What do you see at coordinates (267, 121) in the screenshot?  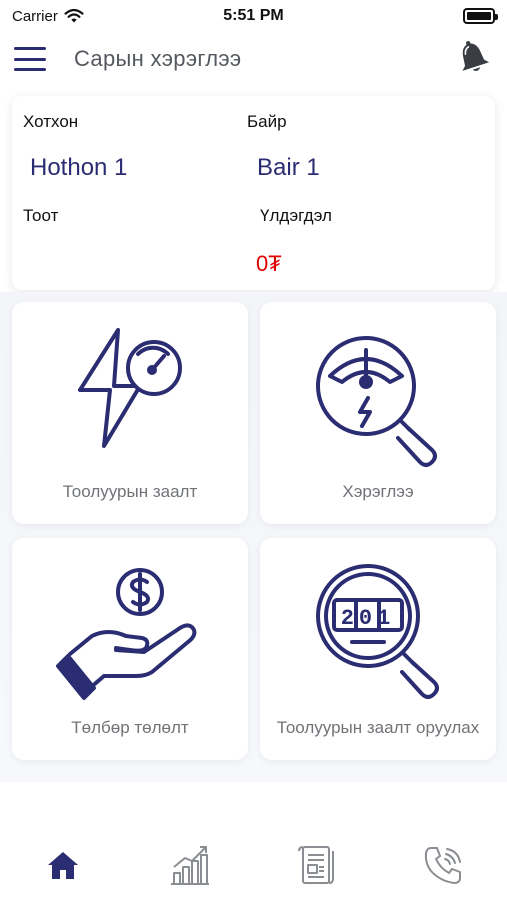 I see `bair-label: Байр` at bounding box center [267, 121].